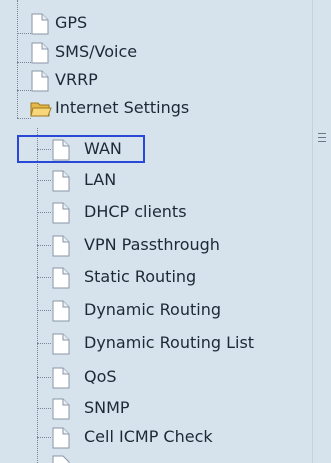 This screenshot has height=463, width=331. Describe the element at coordinates (156, 23) in the screenshot. I see `tree-item-gps: GPS` at that location.